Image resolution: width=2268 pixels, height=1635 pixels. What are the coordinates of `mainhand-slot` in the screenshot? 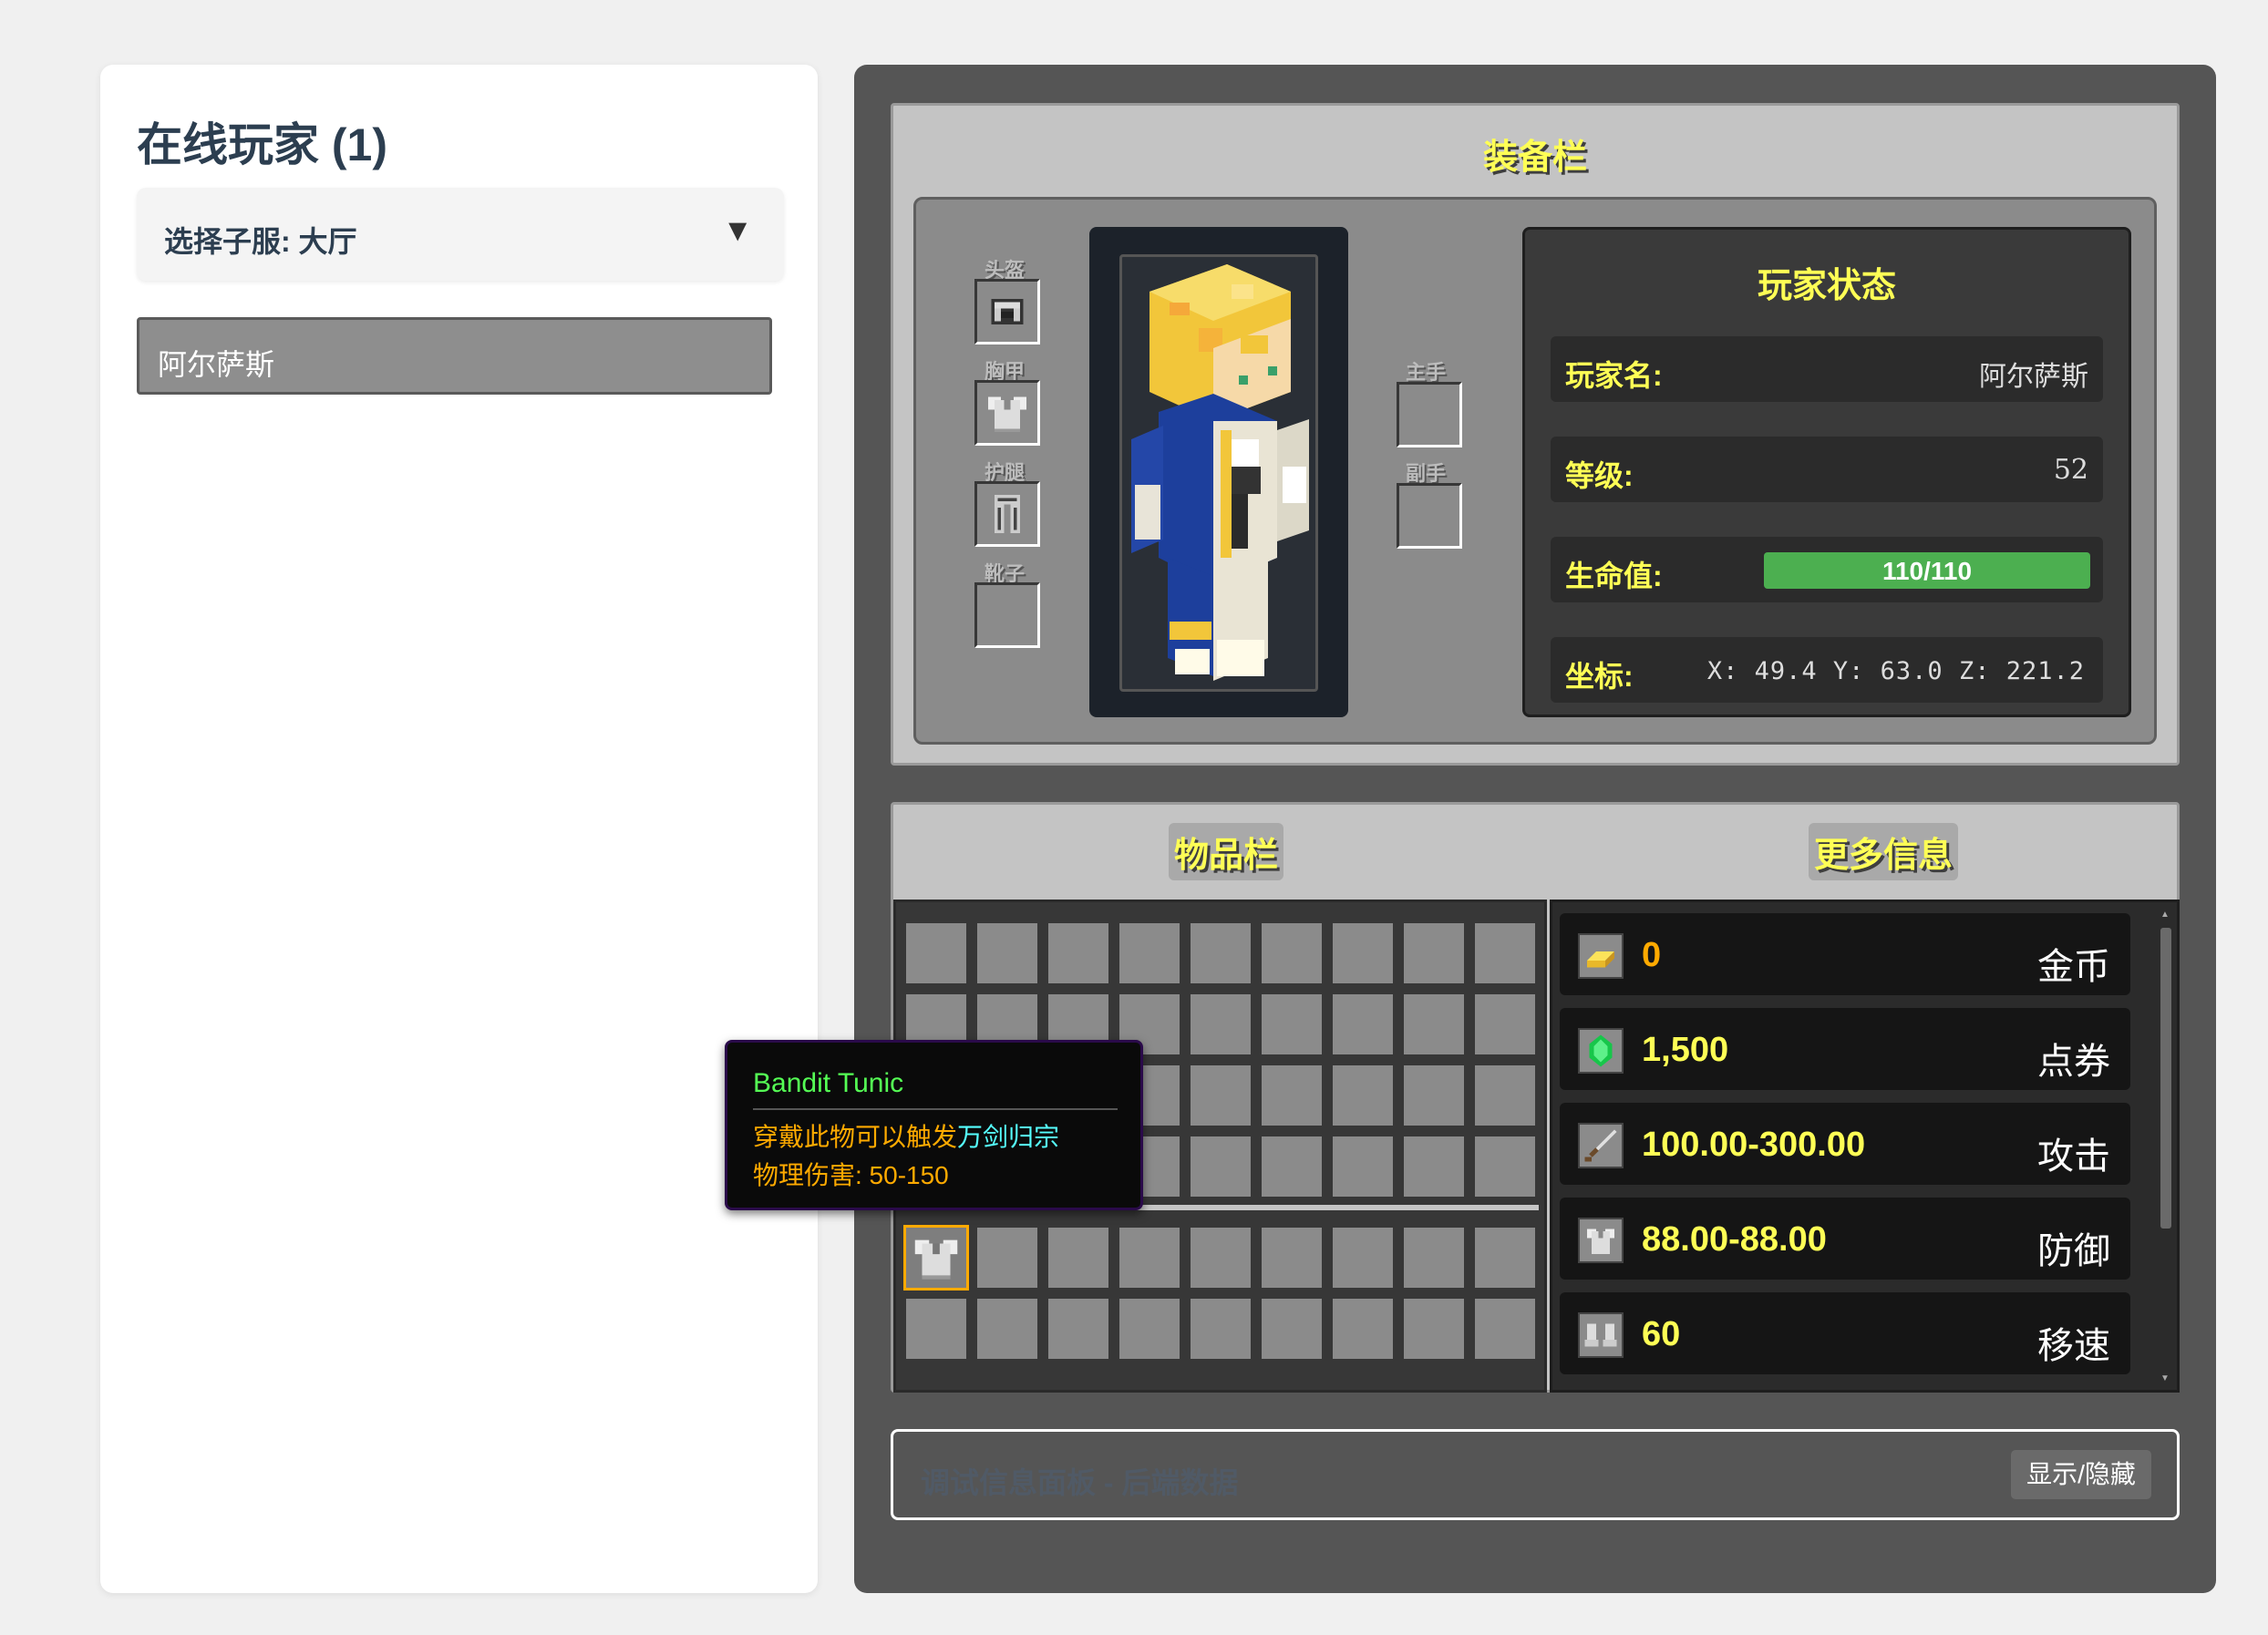 It's located at (1429, 414).